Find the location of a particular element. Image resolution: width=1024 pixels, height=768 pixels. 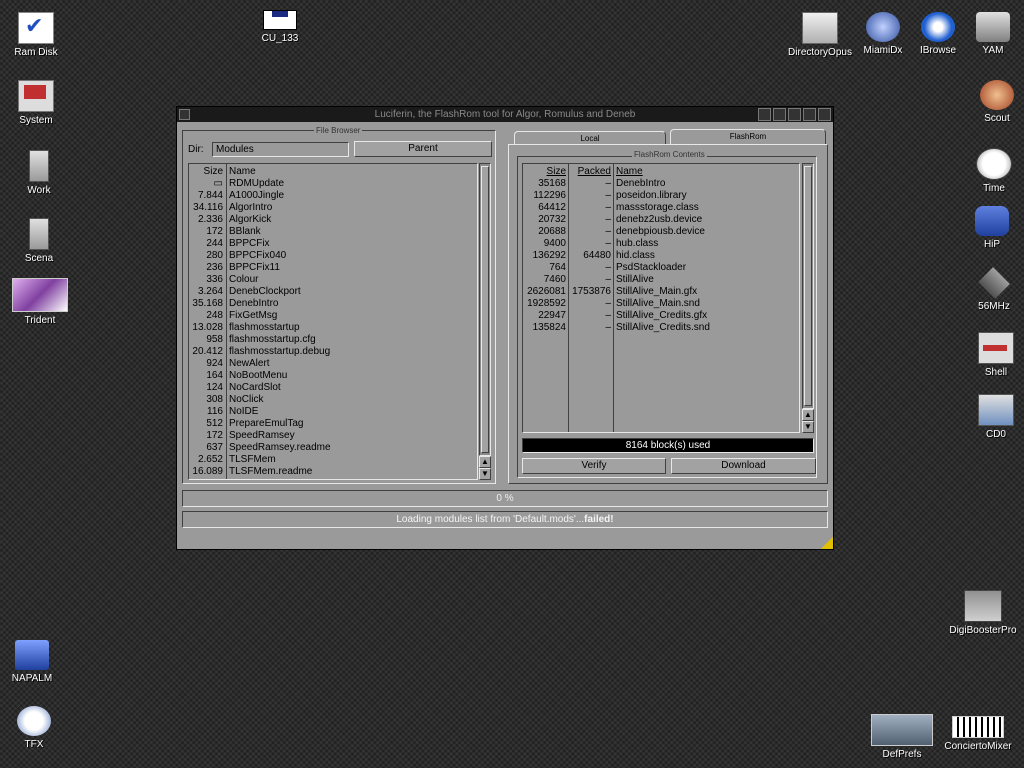

module-name: DenebIntro is located at coordinates (641, 183).